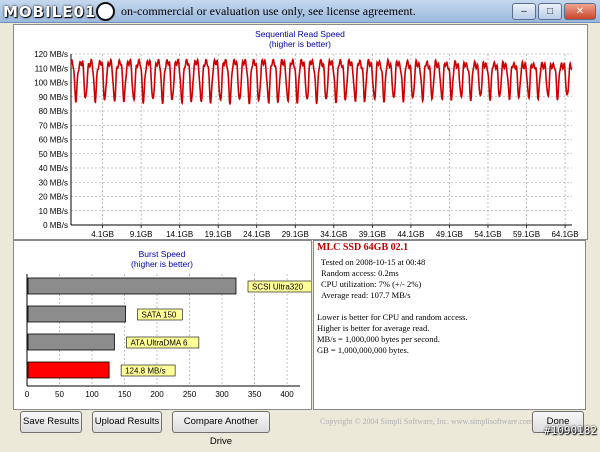 The height and width of the screenshot is (452, 600). Describe the element at coordinates (102, 234) in the screenshot. I see `x-tick-label: 4.1GB` at that location.